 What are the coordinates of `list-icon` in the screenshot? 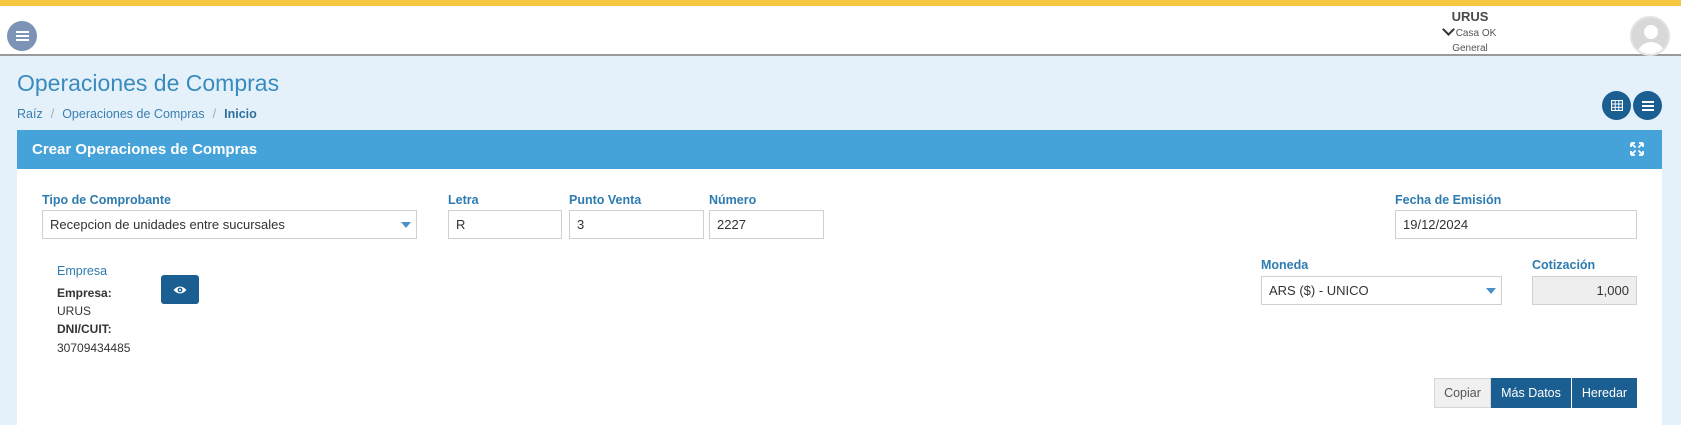 It's located at (1647, 105).